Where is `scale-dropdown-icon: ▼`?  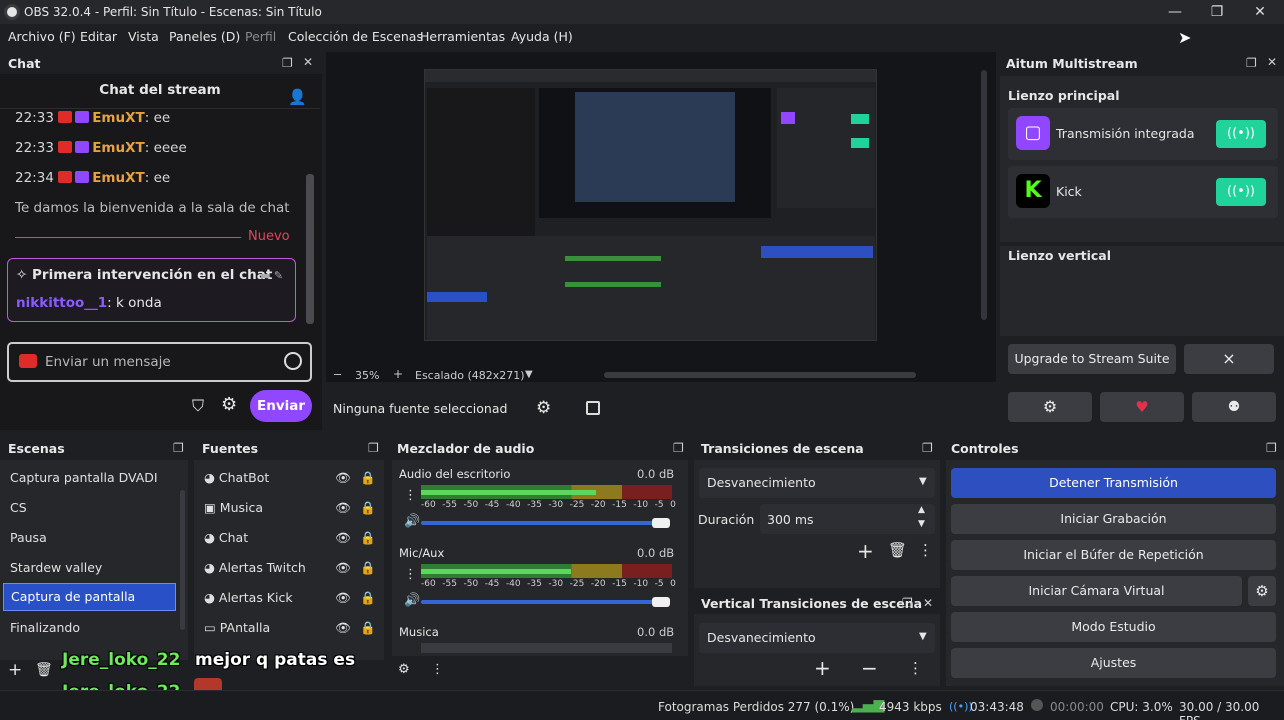
scale-dropdown-icon: ▼ is located at coordinates (529, 374).